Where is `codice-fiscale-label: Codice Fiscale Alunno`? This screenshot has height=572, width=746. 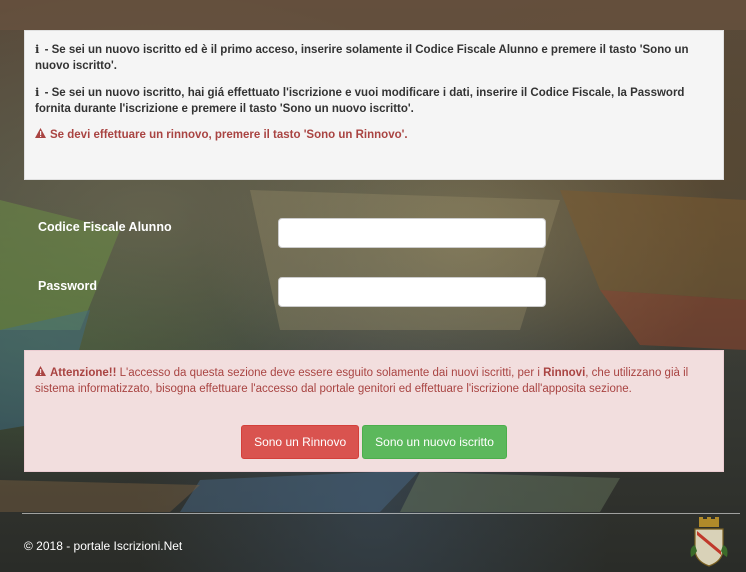 codice-fiscale-label: Codice Fiscale Alunno is located at coordinates (105, 227).